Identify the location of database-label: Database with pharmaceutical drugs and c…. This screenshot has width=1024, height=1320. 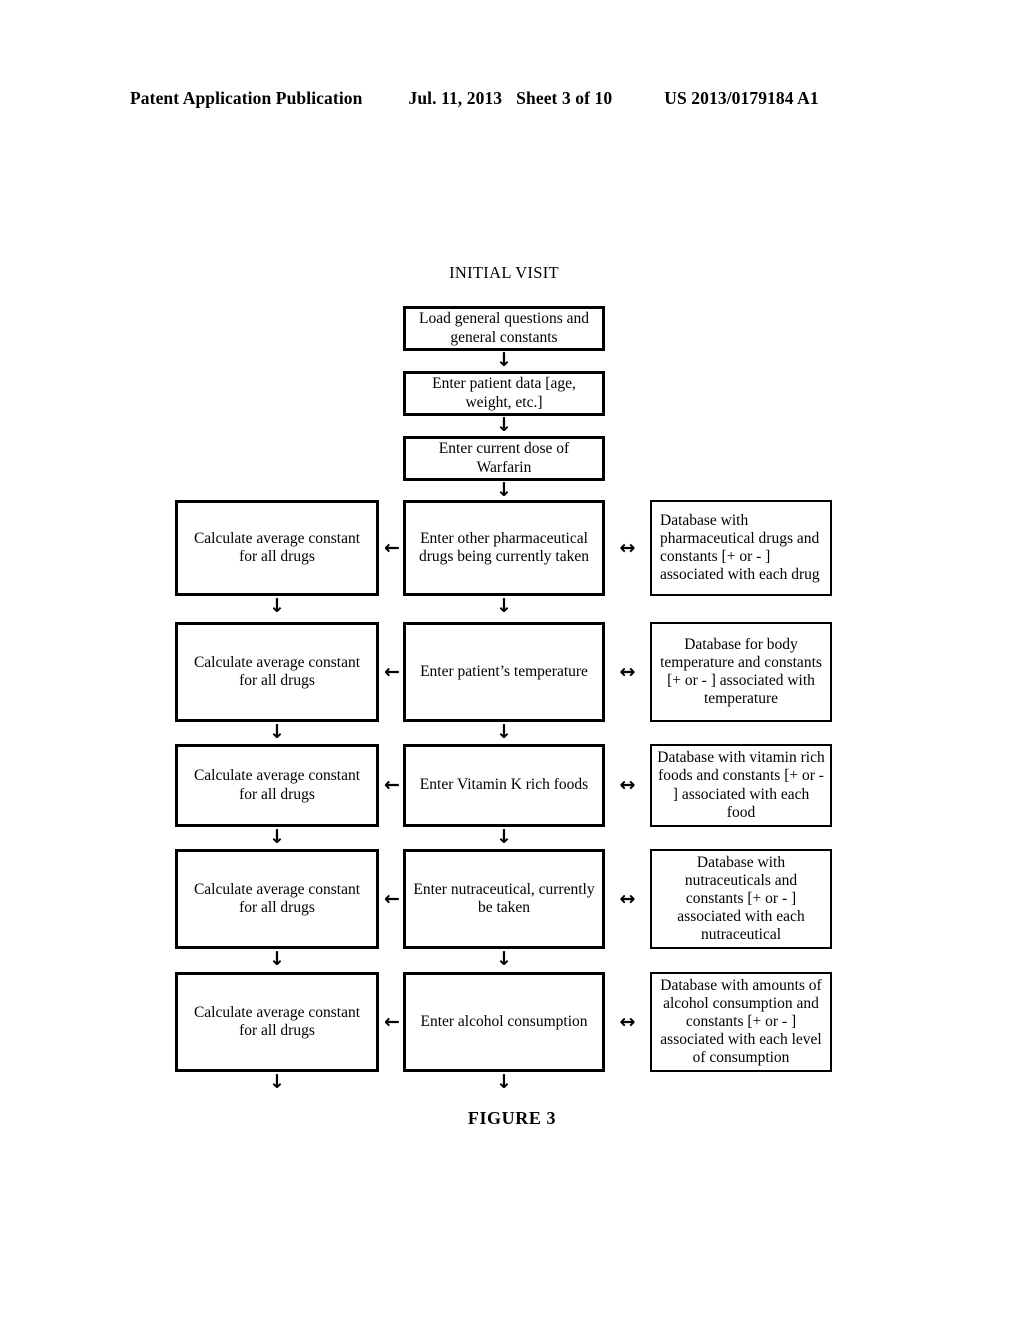
(740, 547).